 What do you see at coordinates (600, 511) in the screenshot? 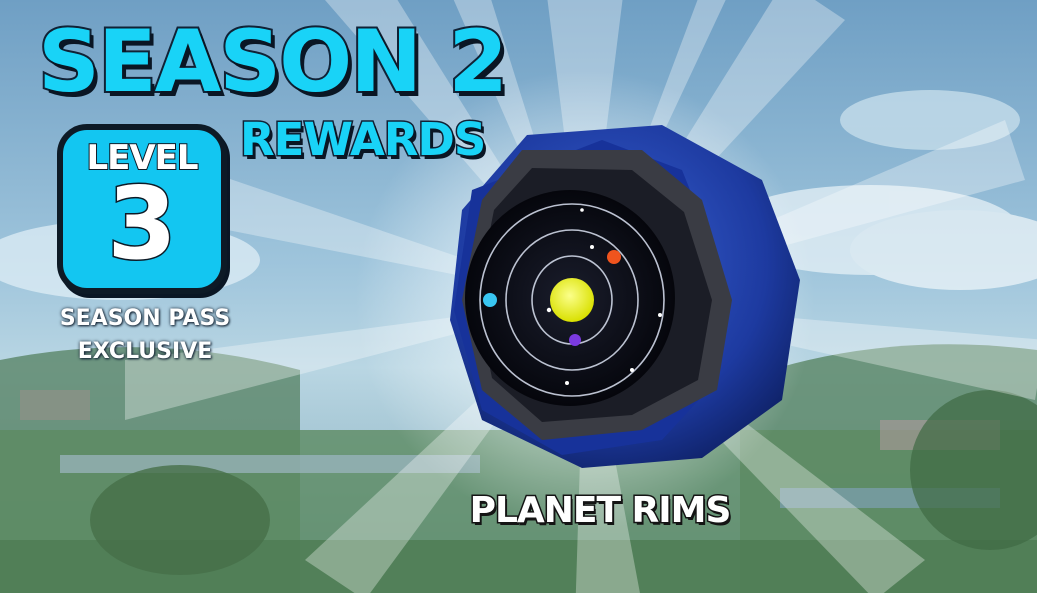
I see `reward-name: PLANET RIMS` at bounding box center [600, 511].